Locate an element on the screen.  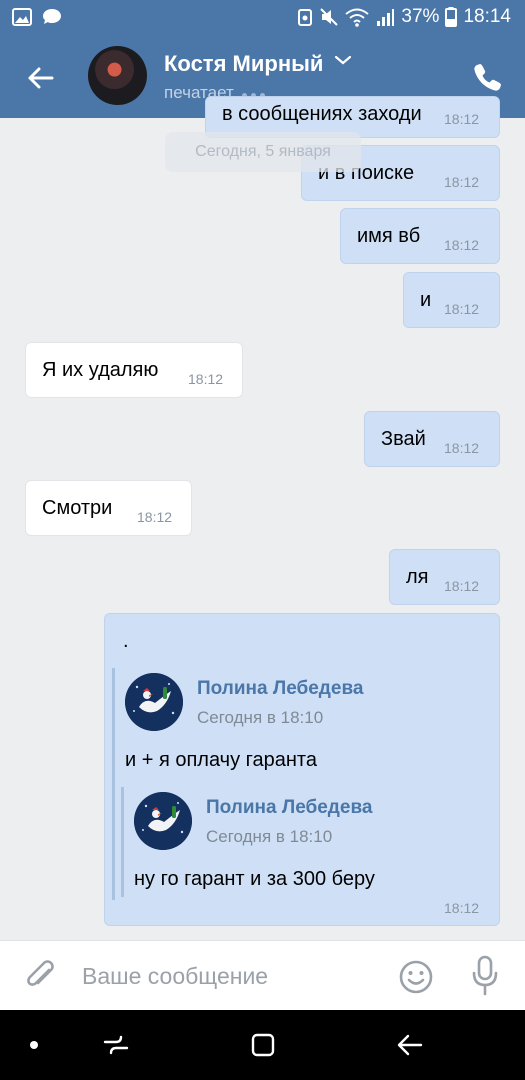
chat-notification-icon is located at coordinates (52, 16).